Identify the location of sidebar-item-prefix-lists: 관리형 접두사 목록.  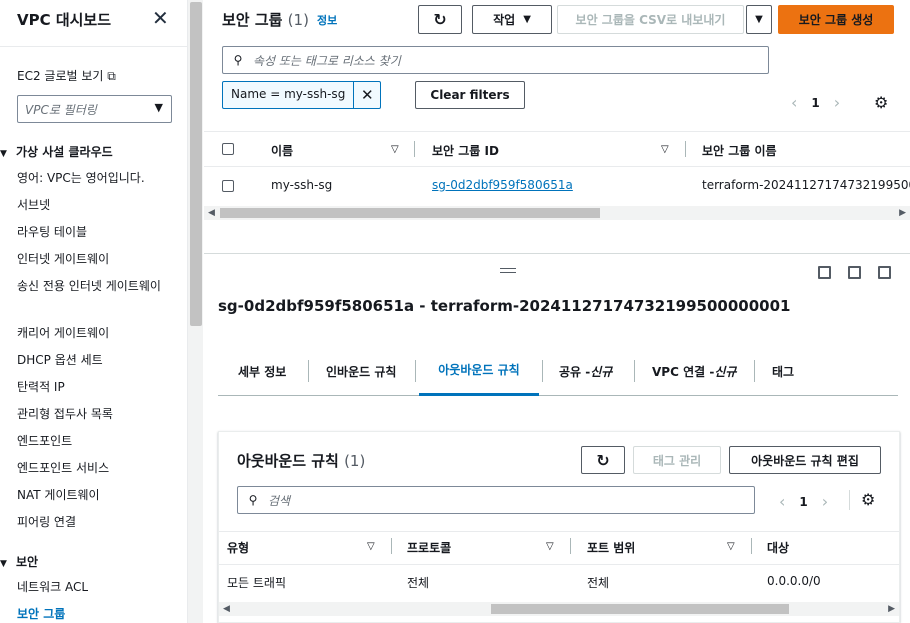
(92, 414).